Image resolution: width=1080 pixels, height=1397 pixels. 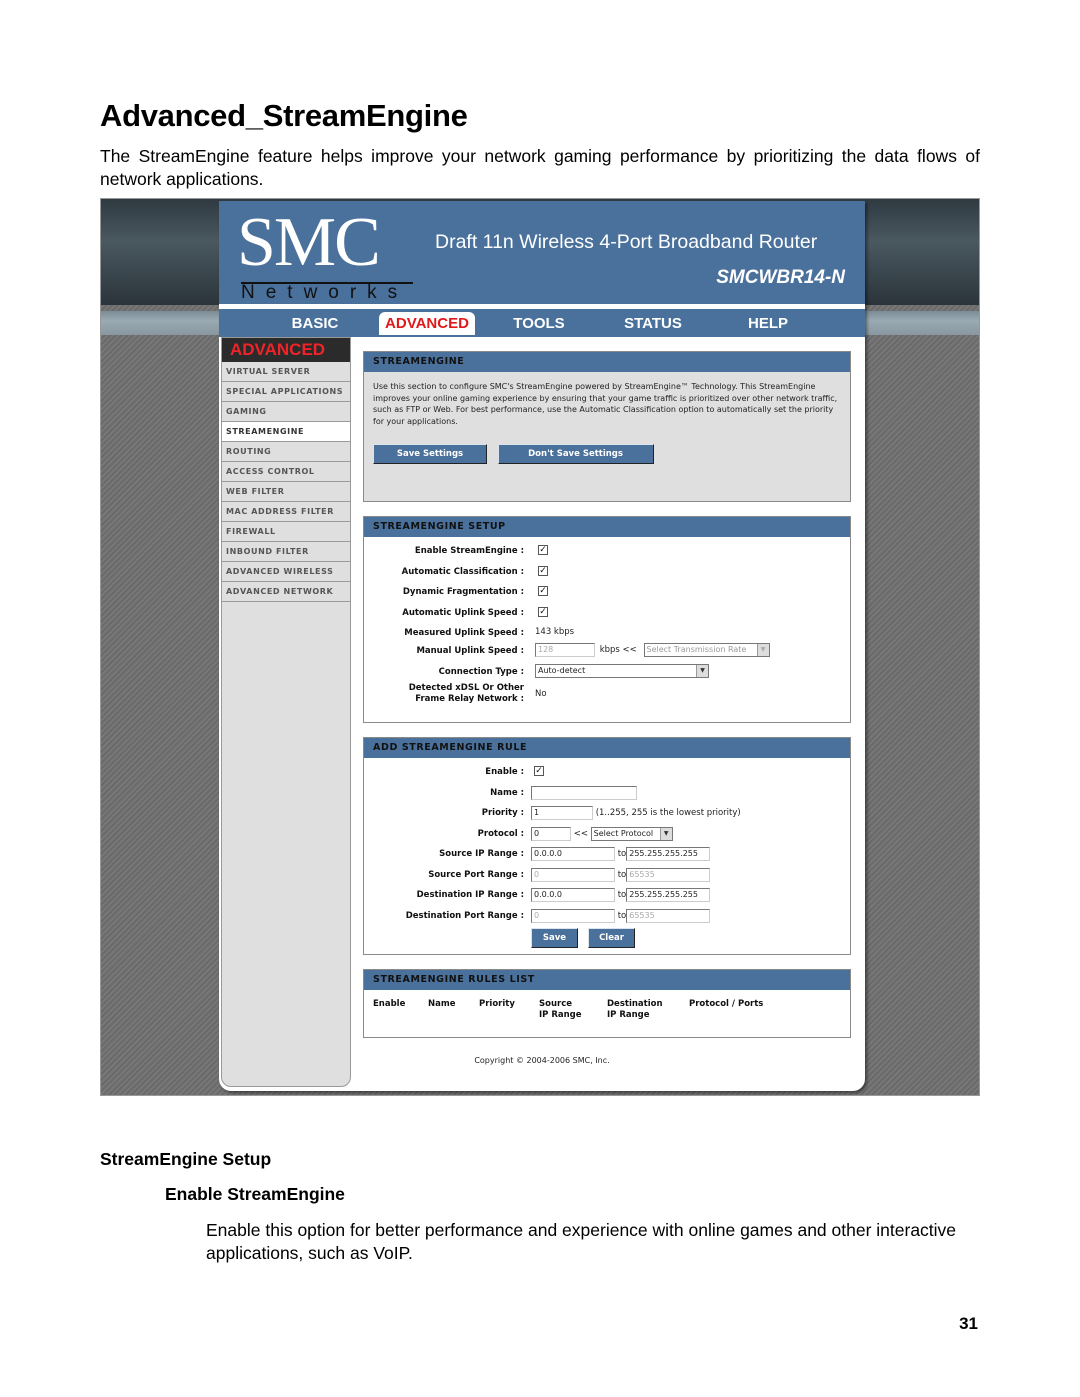 I want to click on sidebar-item-advanced-network: ADVANCED NETWORK, so click(x=286, y=592).